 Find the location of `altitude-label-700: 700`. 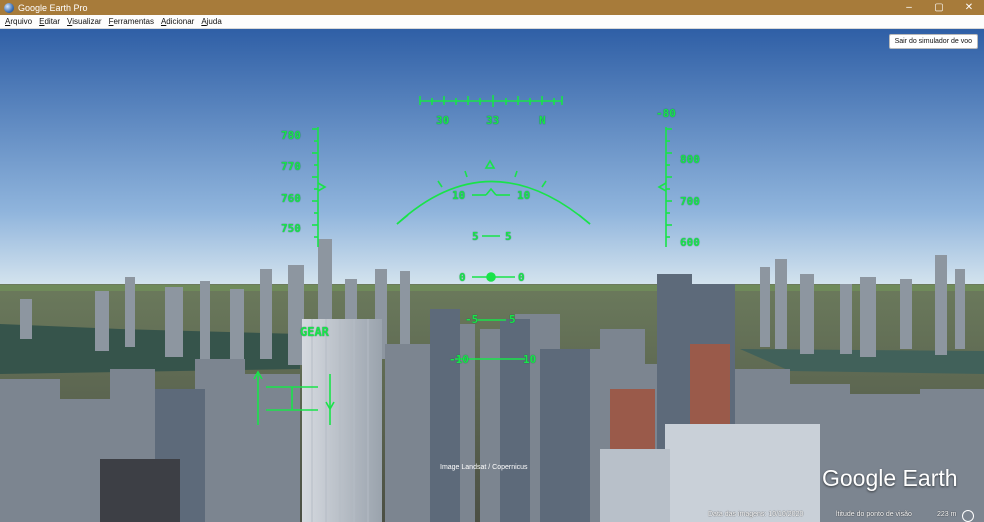

altitude-label-700: 700 is located at coordinates (690, 201).